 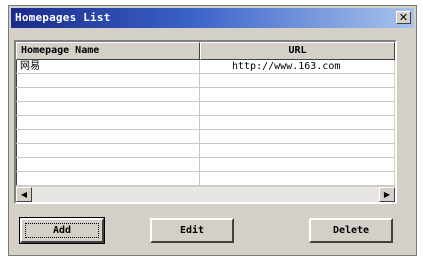 I want to click on horizontal-scrollbar: ◀ ▶, so click(x=205, y=194).